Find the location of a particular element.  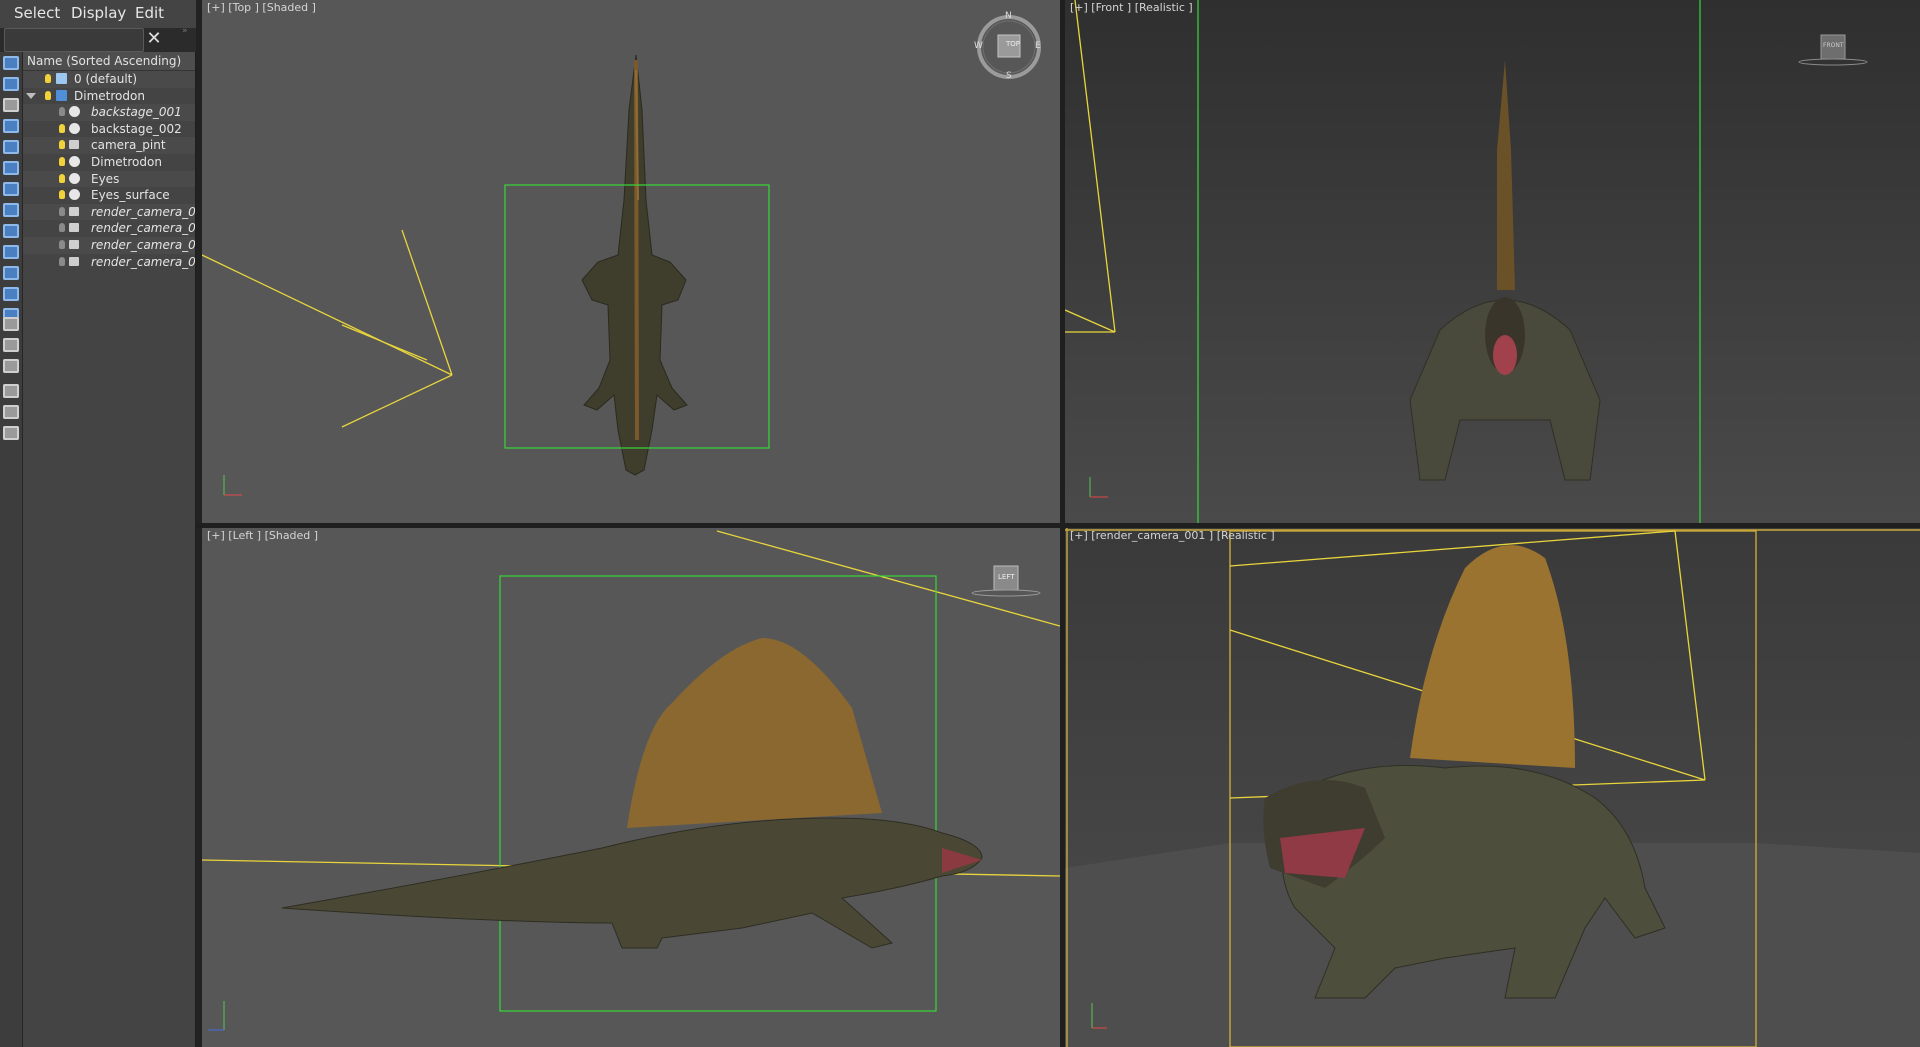

search-input is located at coordinates (74, 40).